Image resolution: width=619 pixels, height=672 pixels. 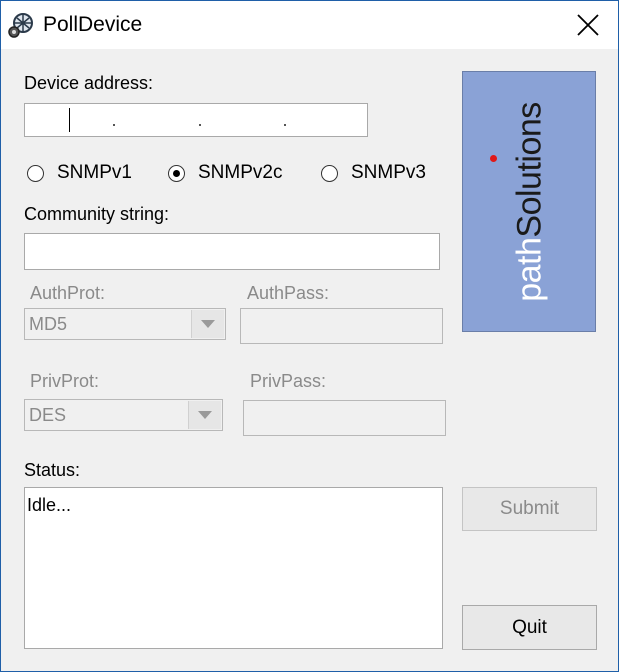 I want to click on quit-button: Quit, so click(x=529, y=627).